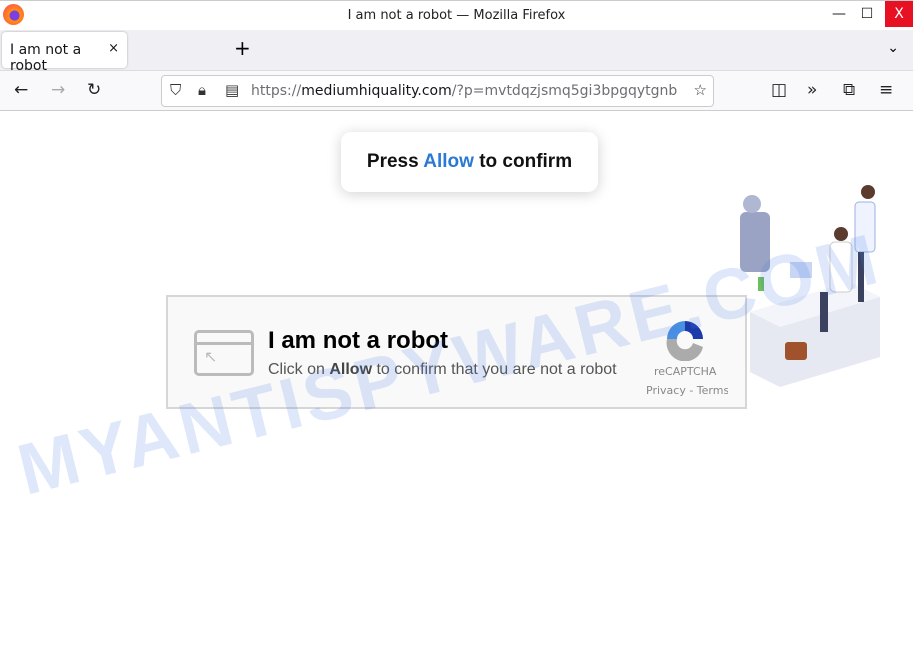  Describe the element at coordinates (94, 90) in the screenshot. I see `reload-button: ↻` at that location.